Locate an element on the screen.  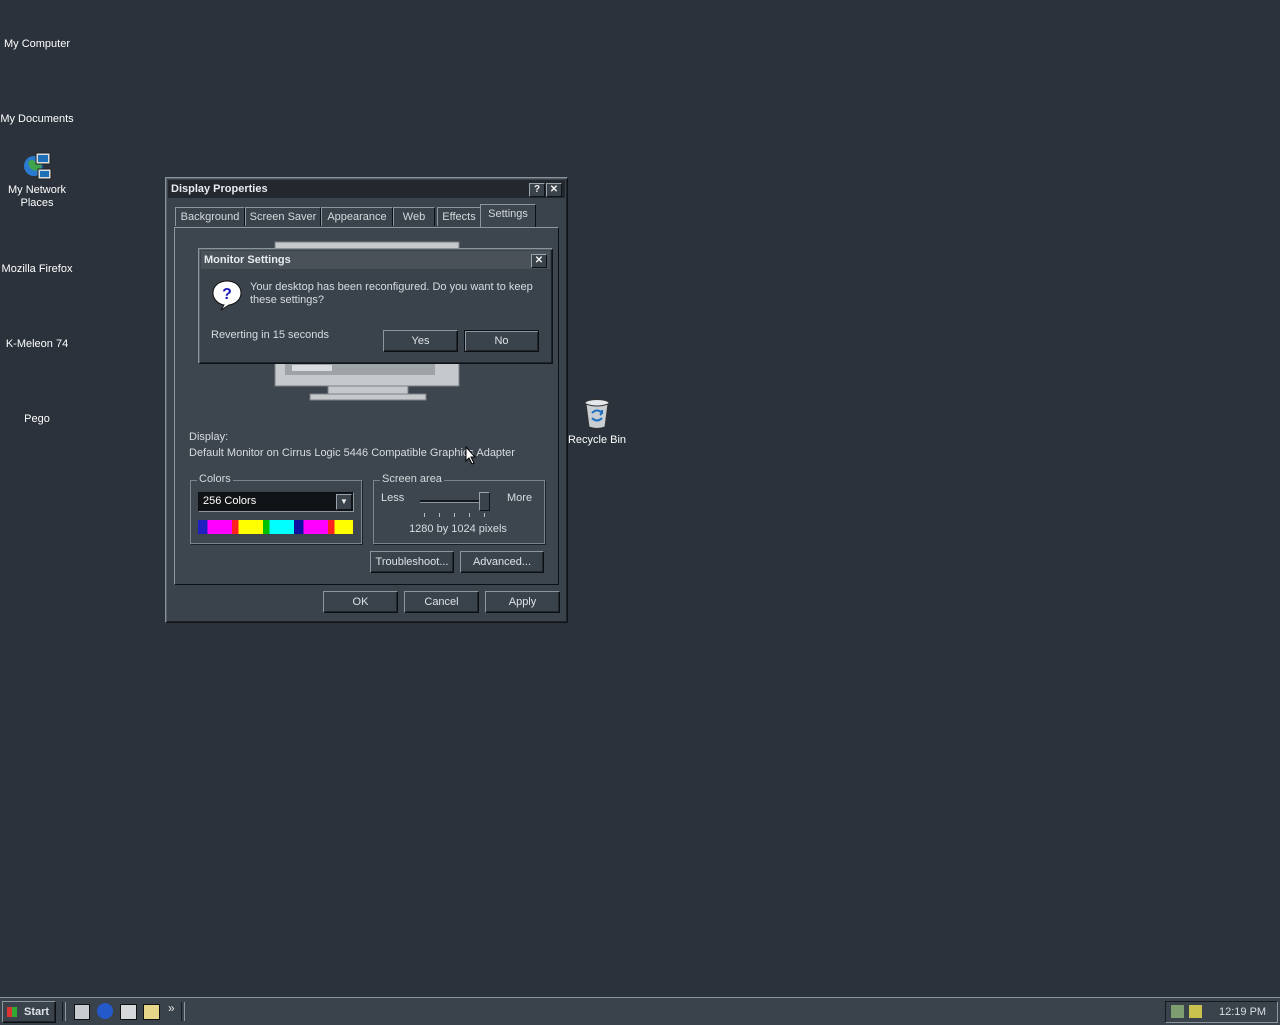
desktop-icon-label: Pego is located at coordinates (37, 419).